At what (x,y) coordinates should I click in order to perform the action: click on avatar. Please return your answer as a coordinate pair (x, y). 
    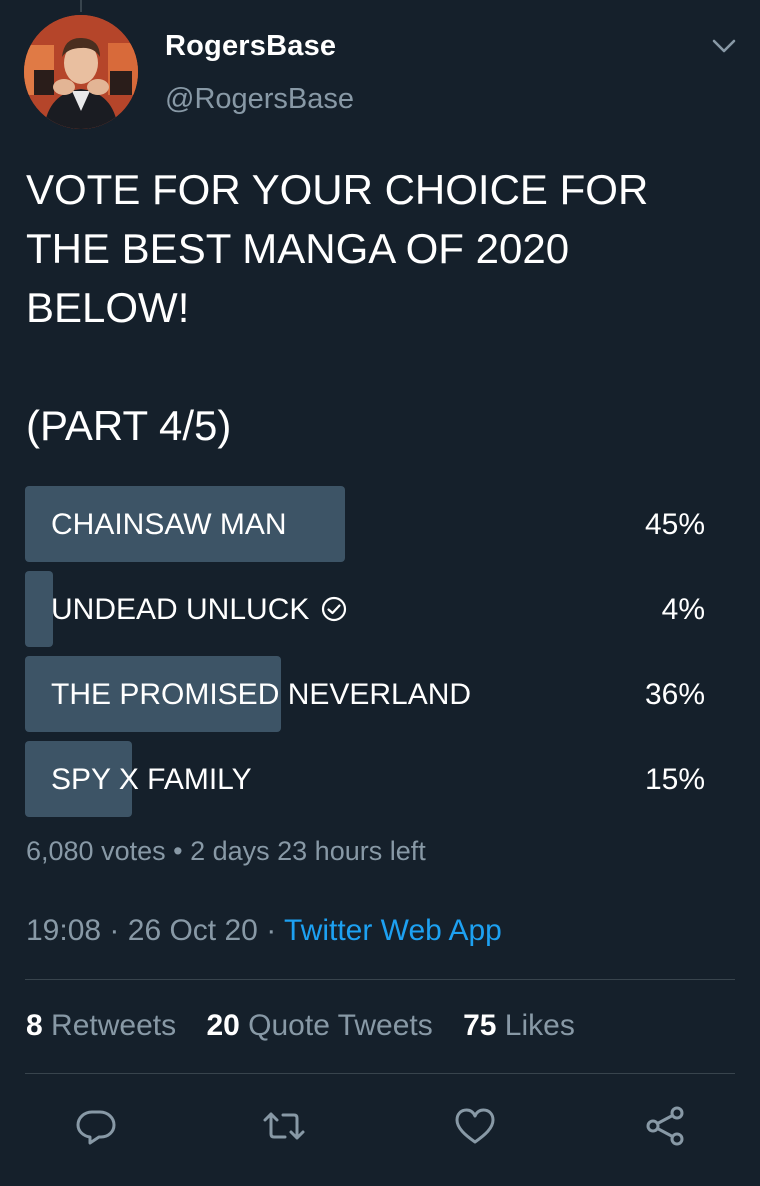
    Looking at the image, I should click on (81, 72).